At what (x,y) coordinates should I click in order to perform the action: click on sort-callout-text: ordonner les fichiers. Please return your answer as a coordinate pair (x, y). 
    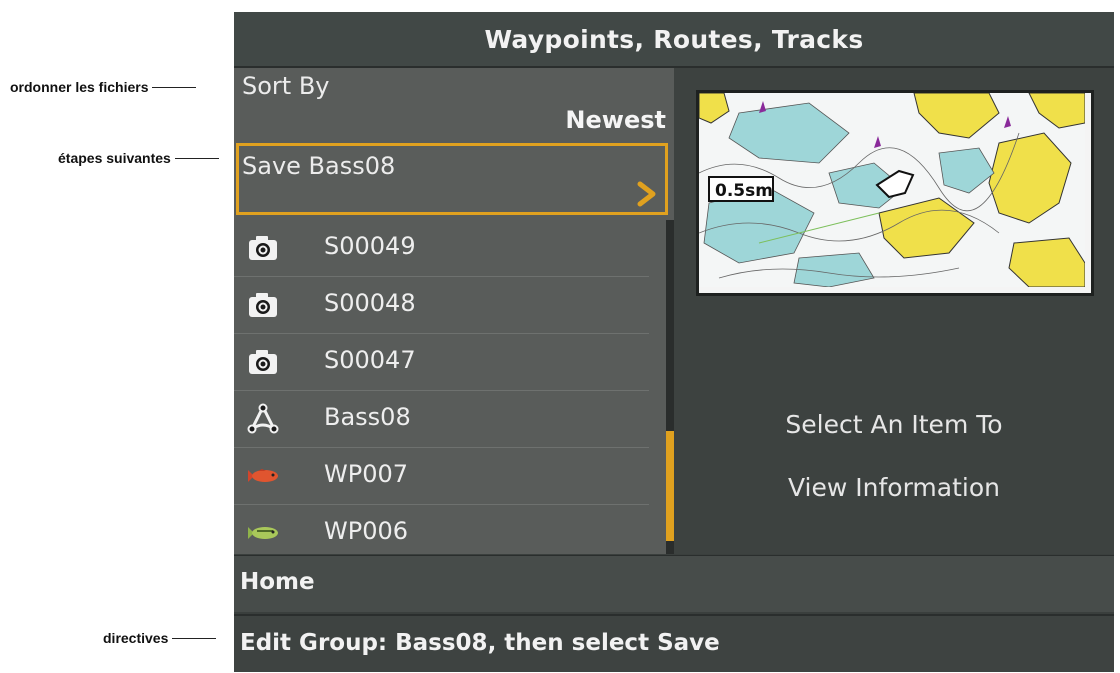
    Looking at the image, I should click on (79, 87).